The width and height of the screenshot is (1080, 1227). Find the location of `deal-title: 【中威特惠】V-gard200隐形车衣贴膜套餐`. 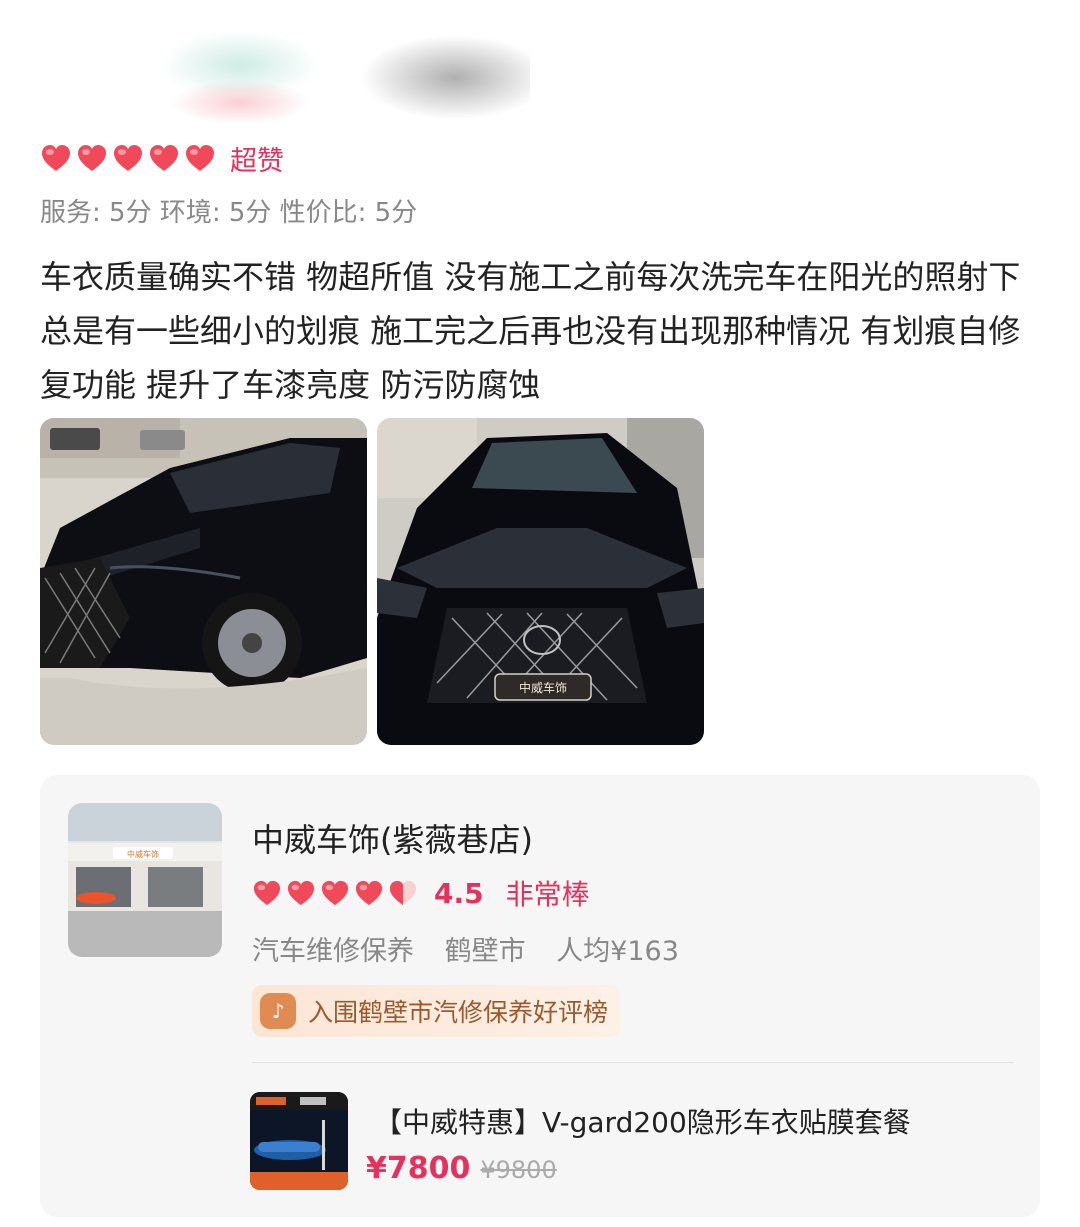

deal-title: 【中威特惠】V-gard200隐形车衣贴膜套餐 is located at coordinates (642, 1121).